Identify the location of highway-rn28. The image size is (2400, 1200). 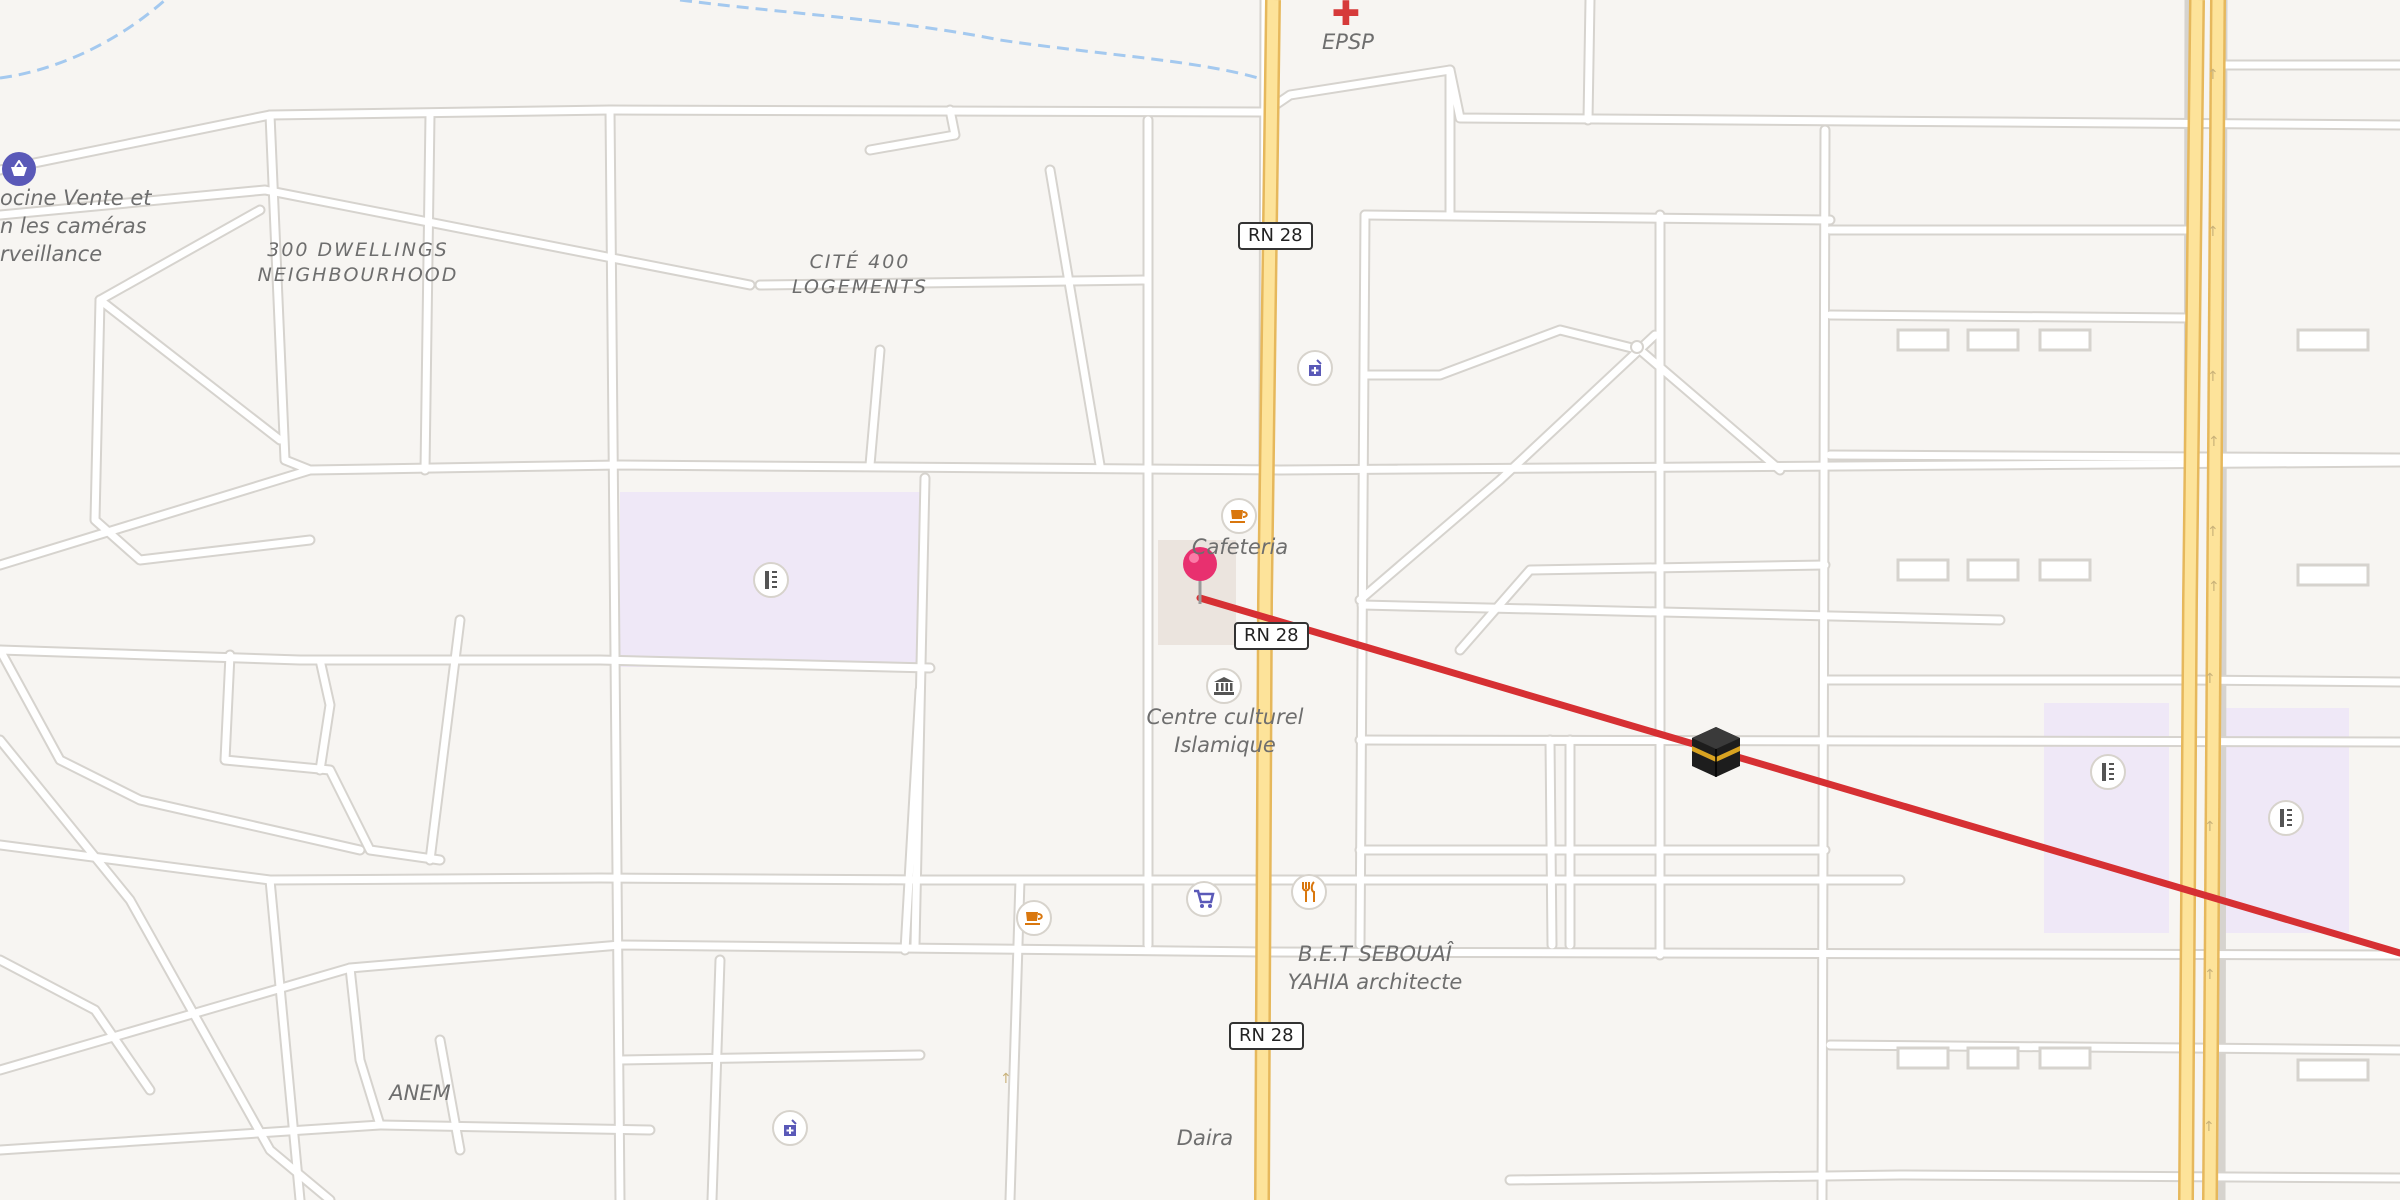
(1267, 600).